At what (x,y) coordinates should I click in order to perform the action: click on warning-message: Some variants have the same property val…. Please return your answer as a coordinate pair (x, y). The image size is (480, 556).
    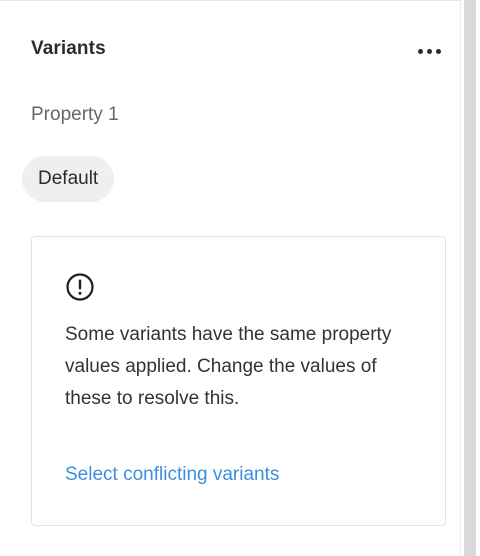
    Looking at the image, I should click on (228, 366).